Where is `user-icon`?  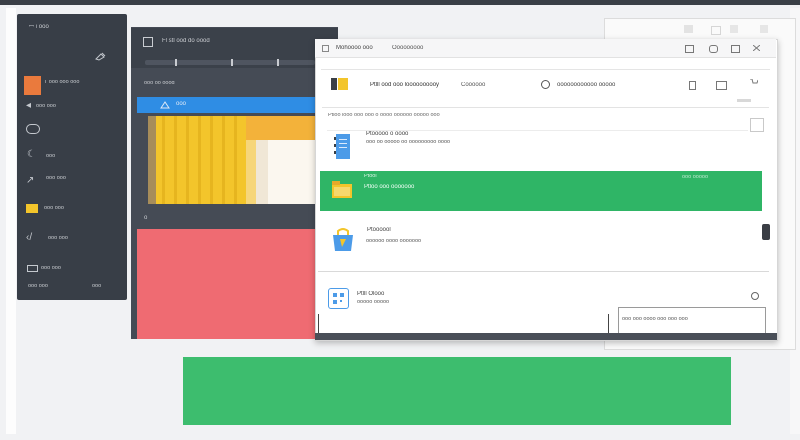
user-icon is located at coordinates (545, 84).